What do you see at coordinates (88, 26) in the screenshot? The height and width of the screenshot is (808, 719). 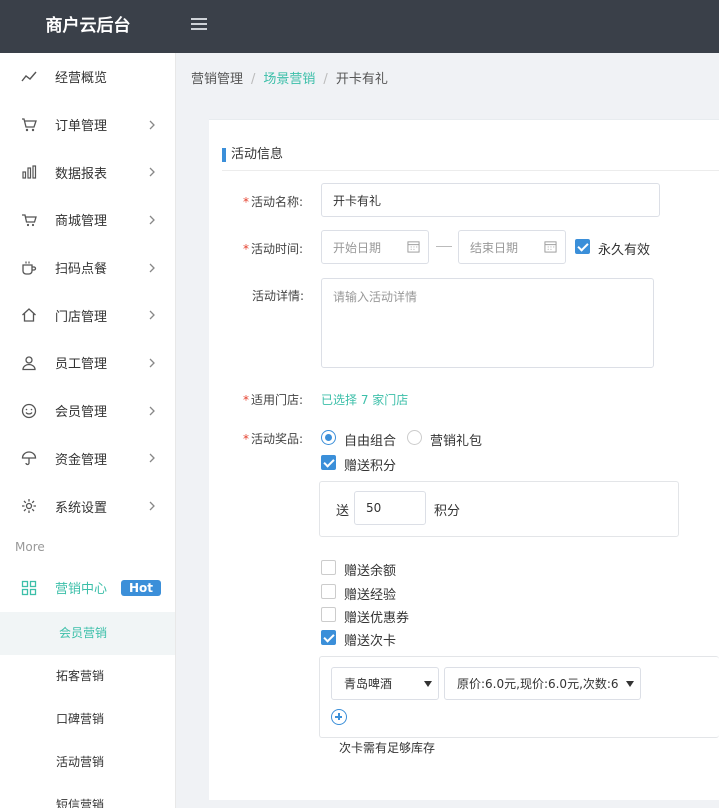 I see `app-title: 商户云后台` at bounding box center [88, 26].